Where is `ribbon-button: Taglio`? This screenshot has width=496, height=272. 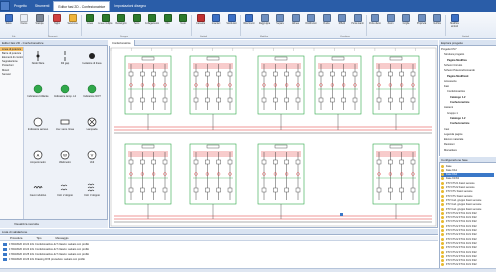
ribbon-button: Taglio is located at coordinates (57, 25).